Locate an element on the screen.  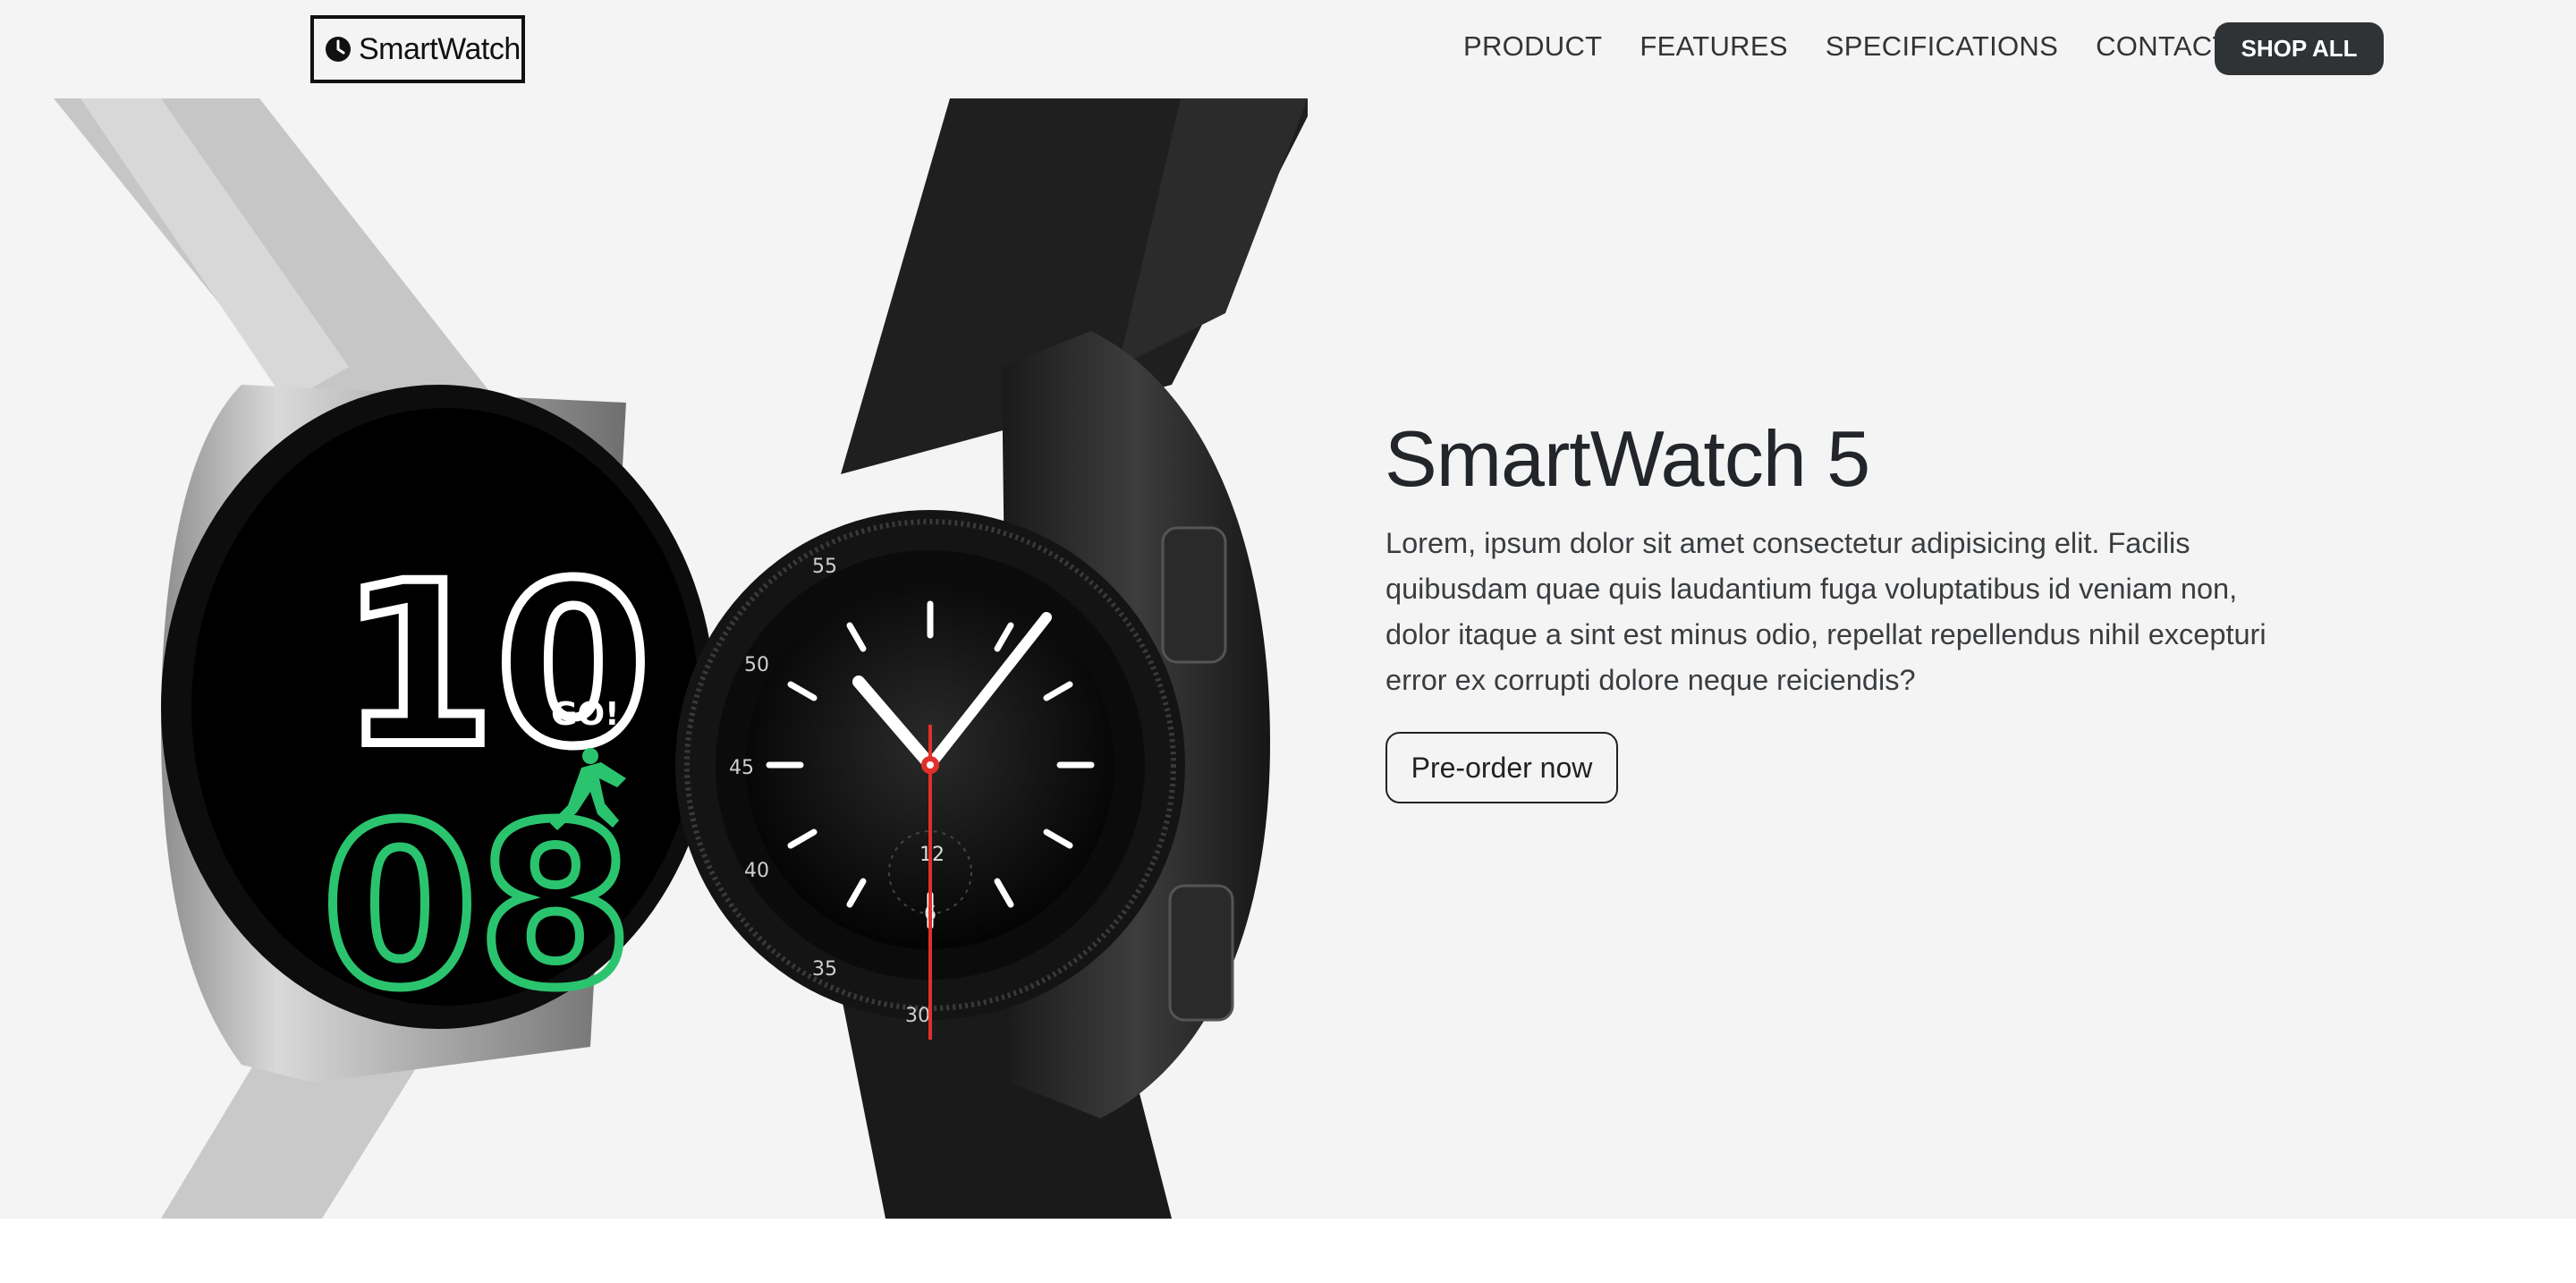
black-watch-case is located at coordinates (972, 724).